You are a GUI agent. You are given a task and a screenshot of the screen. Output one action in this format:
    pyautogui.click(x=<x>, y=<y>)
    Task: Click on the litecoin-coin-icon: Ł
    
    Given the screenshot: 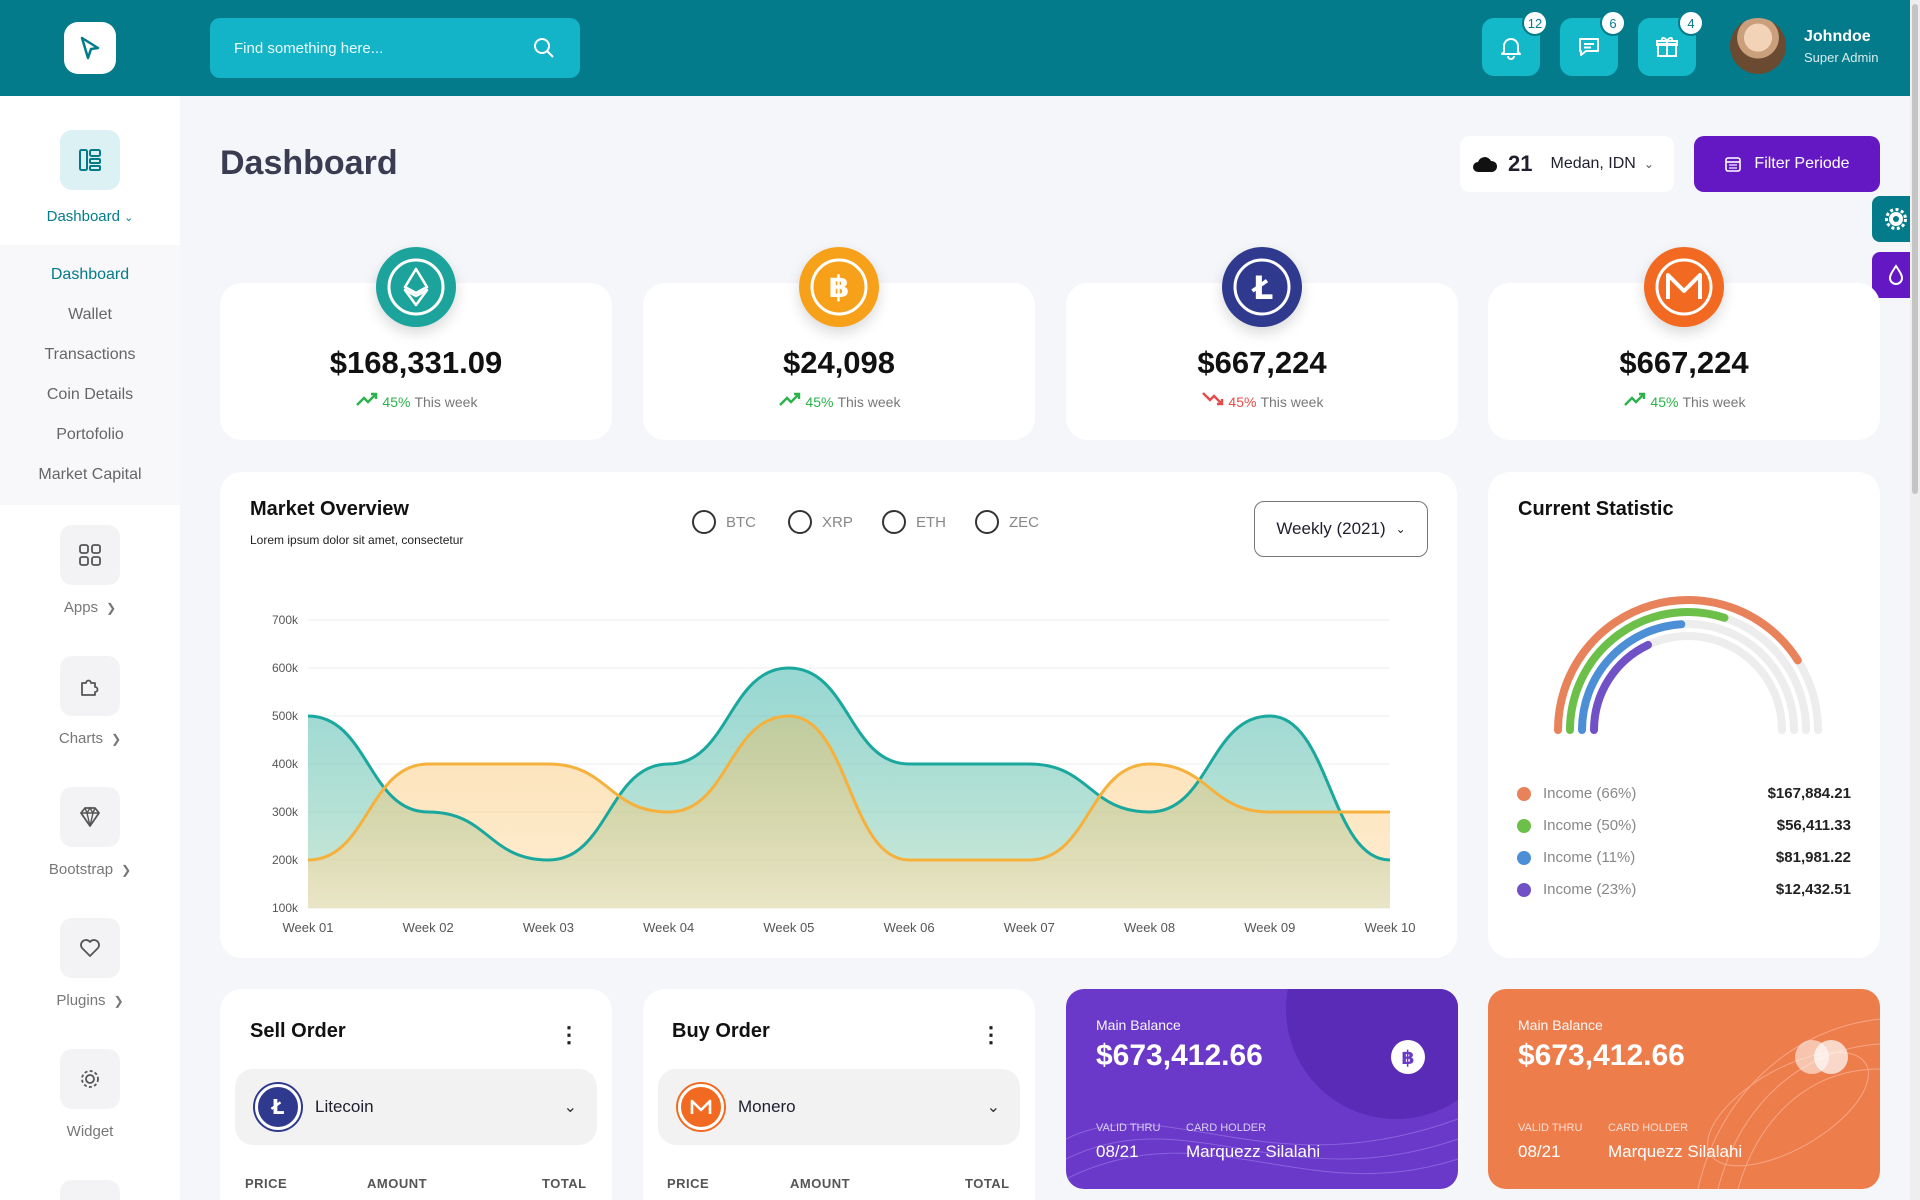 What is the action you would take?
    pyautogui.click(x=1262, y=287)
    